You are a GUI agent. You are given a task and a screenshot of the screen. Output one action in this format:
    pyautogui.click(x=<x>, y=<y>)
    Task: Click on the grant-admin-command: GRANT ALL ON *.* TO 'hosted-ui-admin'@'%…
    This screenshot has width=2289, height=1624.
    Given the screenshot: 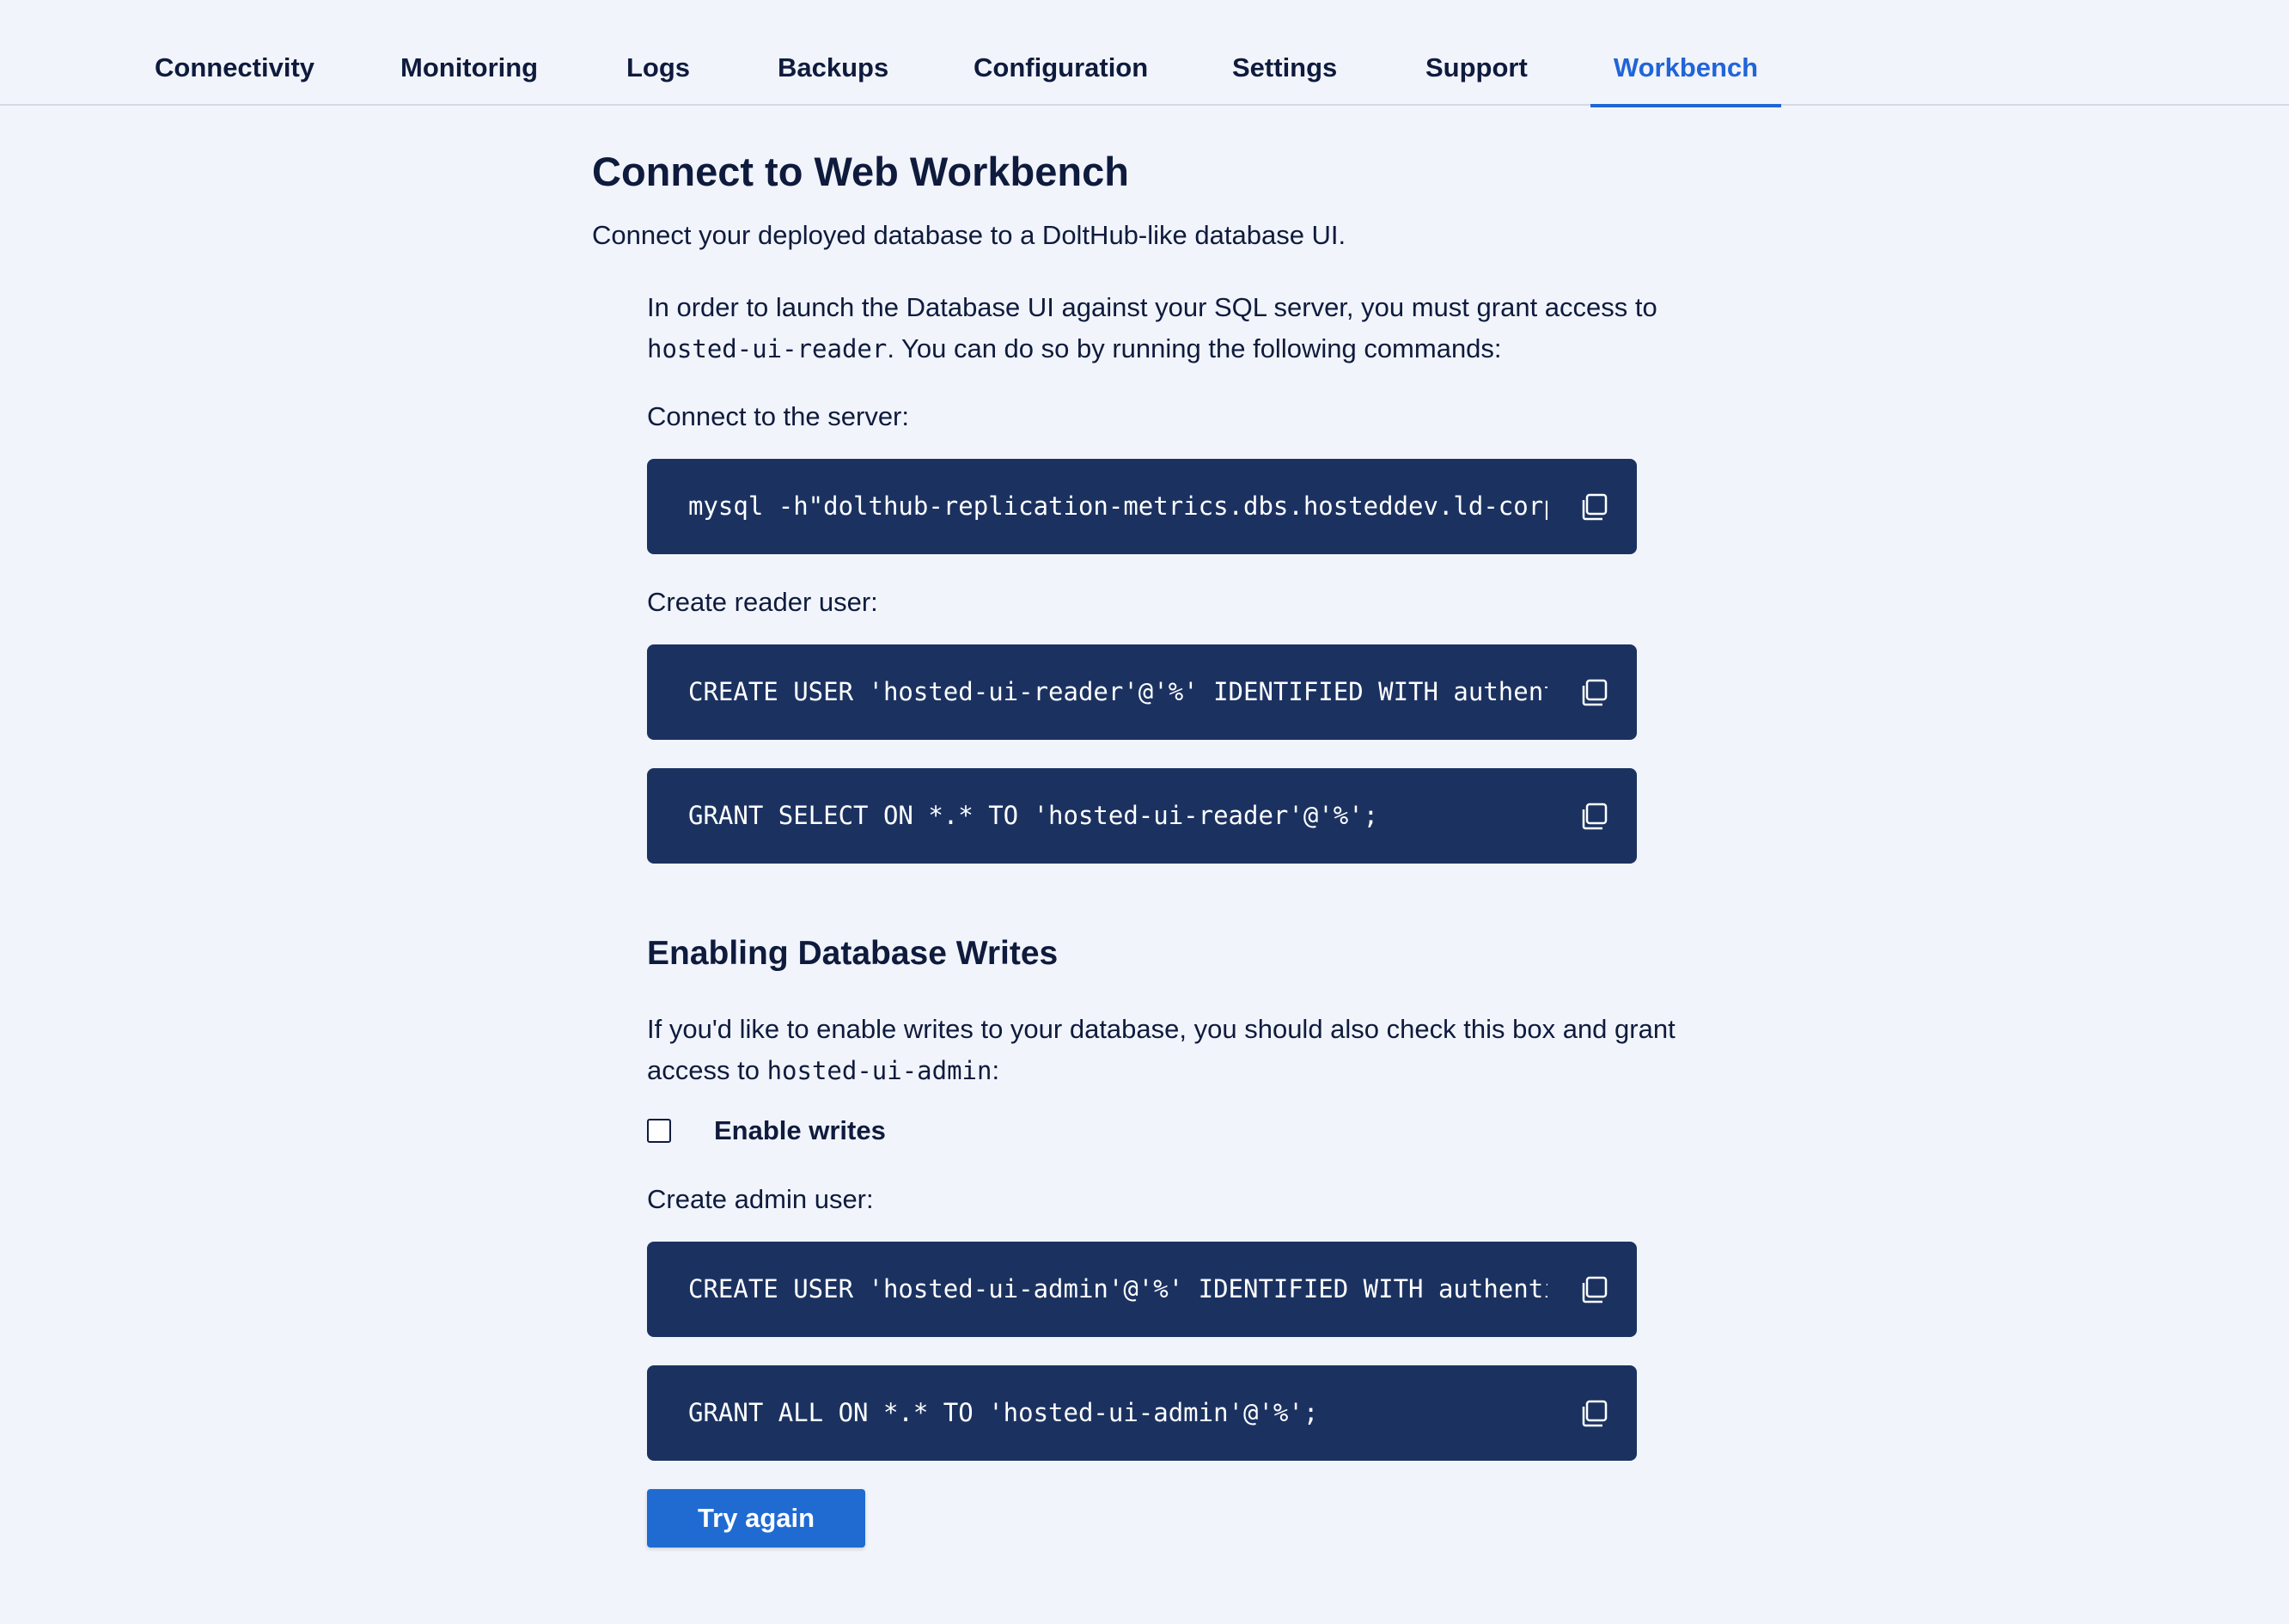 What is the action you would take?
    pyautogui.click(x=1117, y=1413)
    